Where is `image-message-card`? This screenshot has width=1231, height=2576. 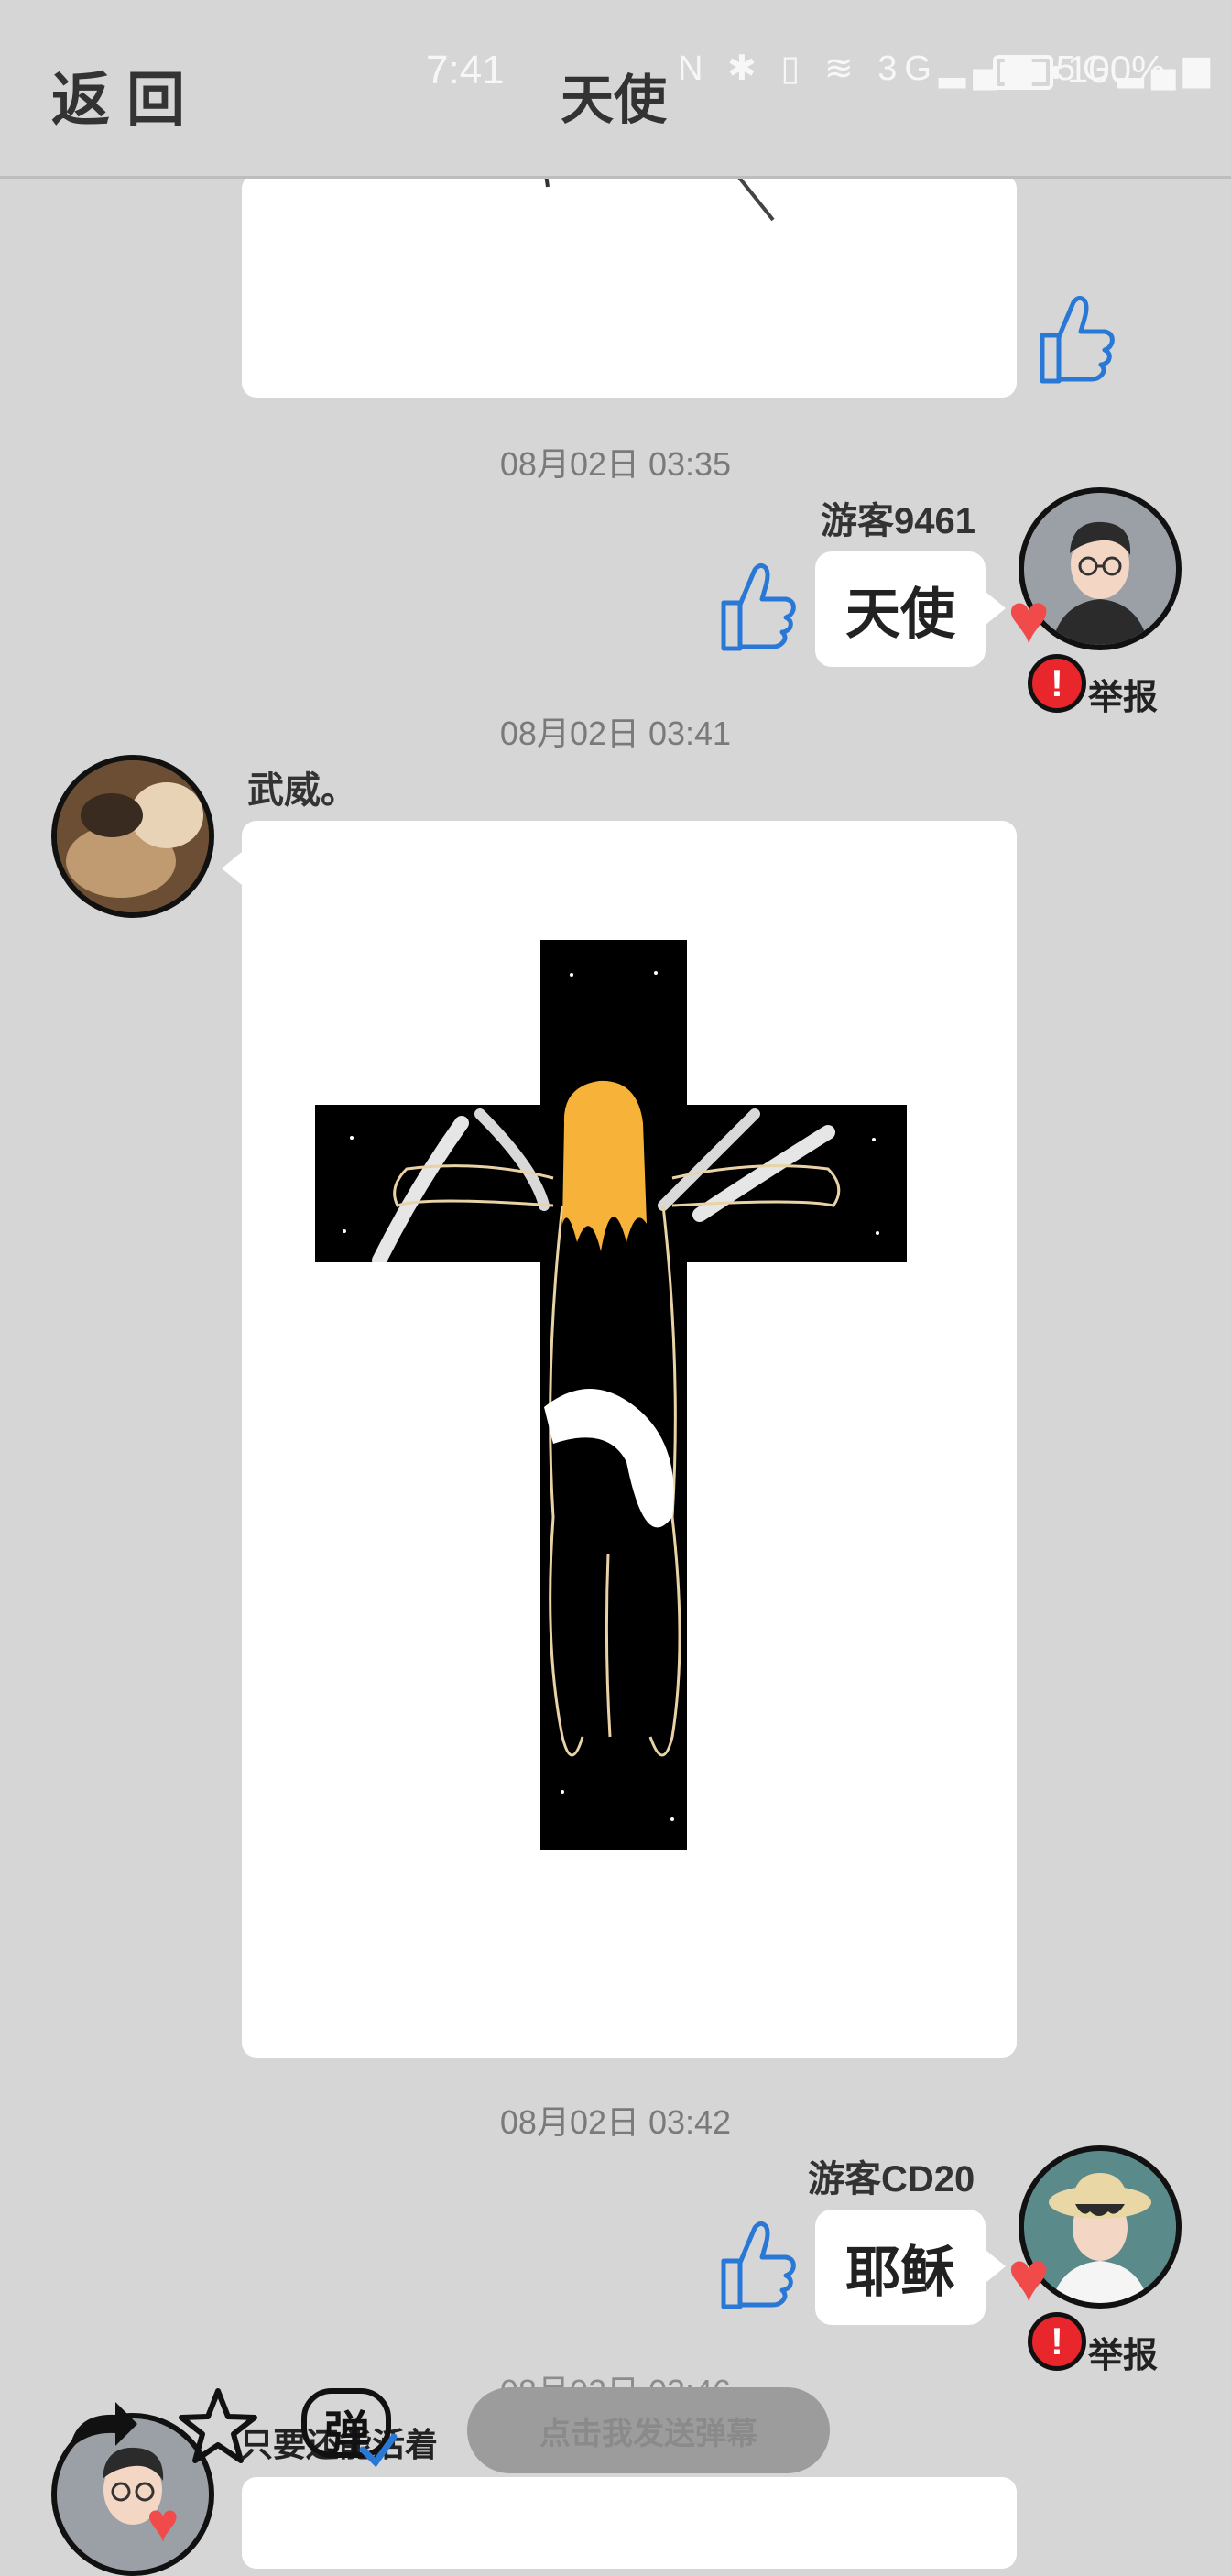 image-message-card is located at coordinates (629, 285).